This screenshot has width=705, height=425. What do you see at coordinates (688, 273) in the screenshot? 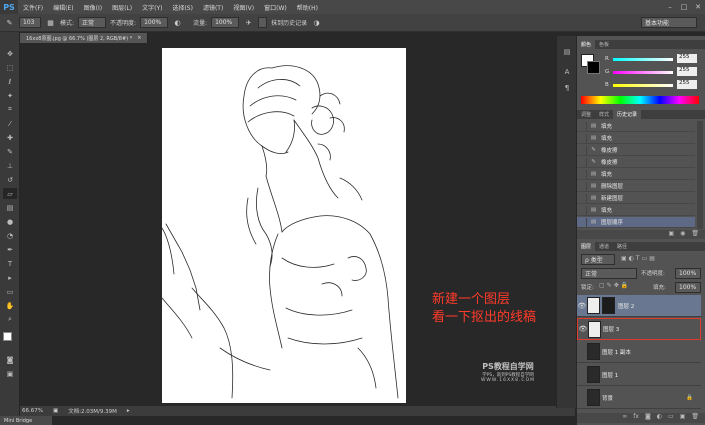
I see `layer-opacity-input: 100%` at bounding box center [688, 273].